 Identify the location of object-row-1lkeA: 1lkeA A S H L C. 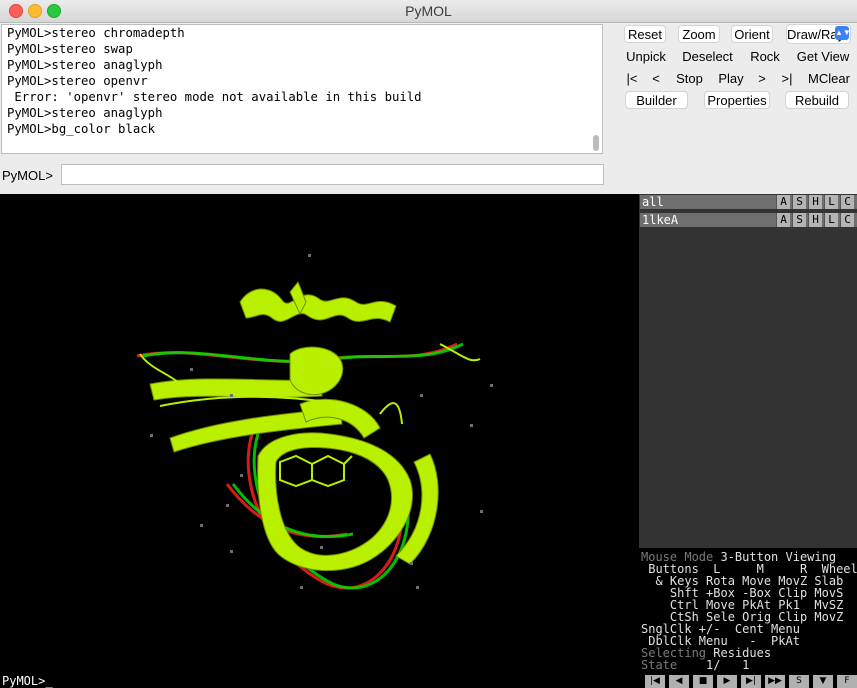
(748, 220).